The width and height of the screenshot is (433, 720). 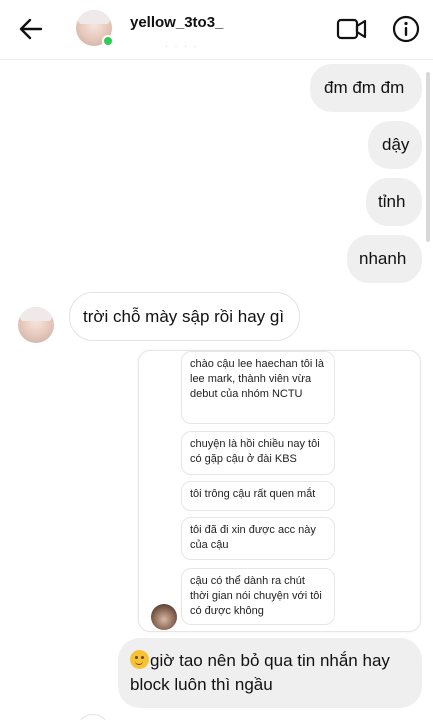 What do you see at coordinates (394, 202) in the screenshot?
I see `outgoing-message: tỉnh` at bounding box center [394, 202].